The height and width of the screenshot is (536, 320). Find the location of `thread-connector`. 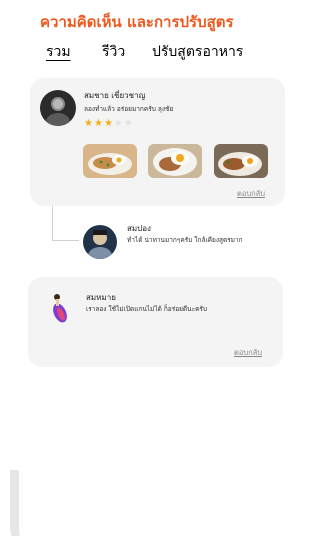

thread-connector is located at coordinates (65, 223).